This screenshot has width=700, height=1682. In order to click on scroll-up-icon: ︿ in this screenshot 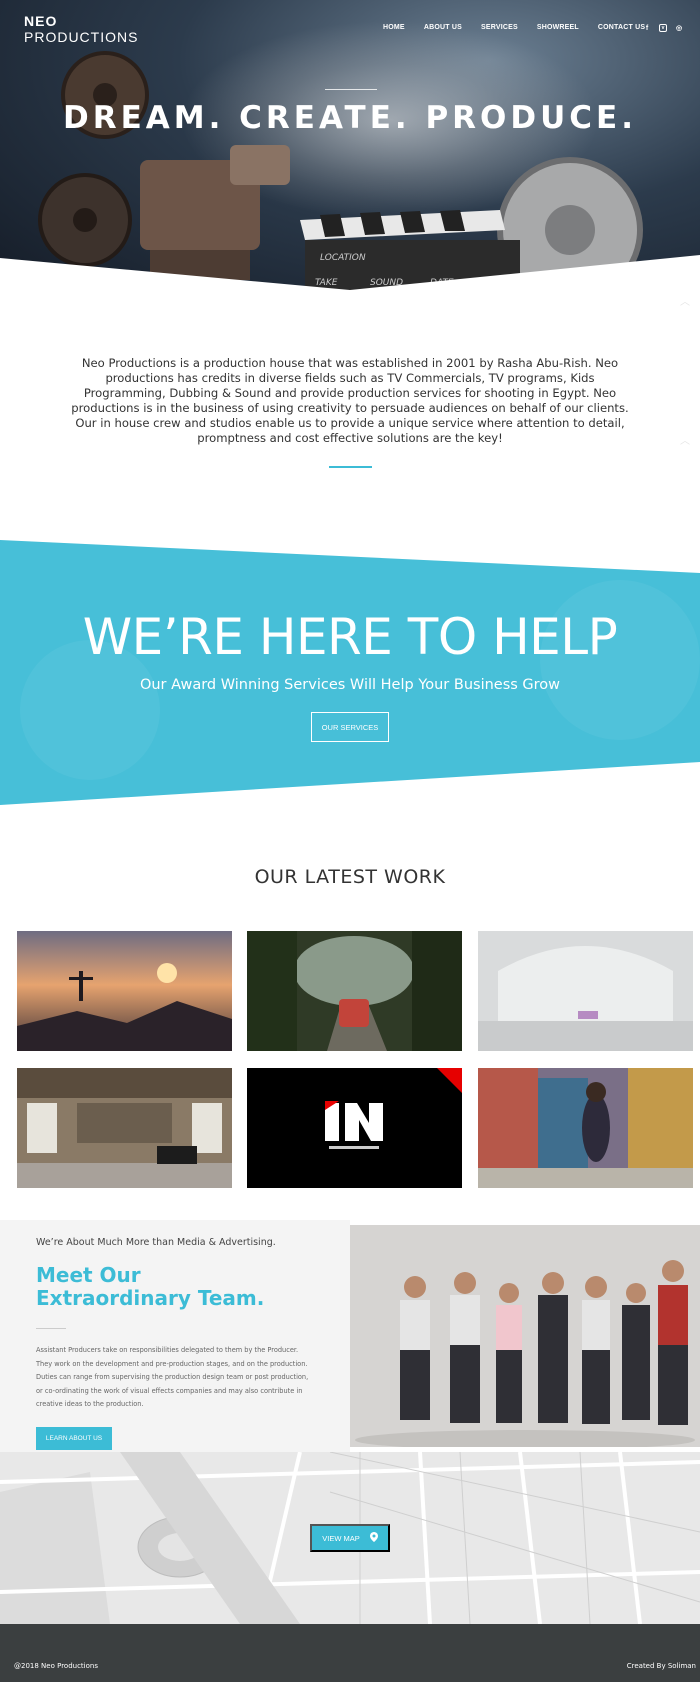, I will do `click(685, 300)`.